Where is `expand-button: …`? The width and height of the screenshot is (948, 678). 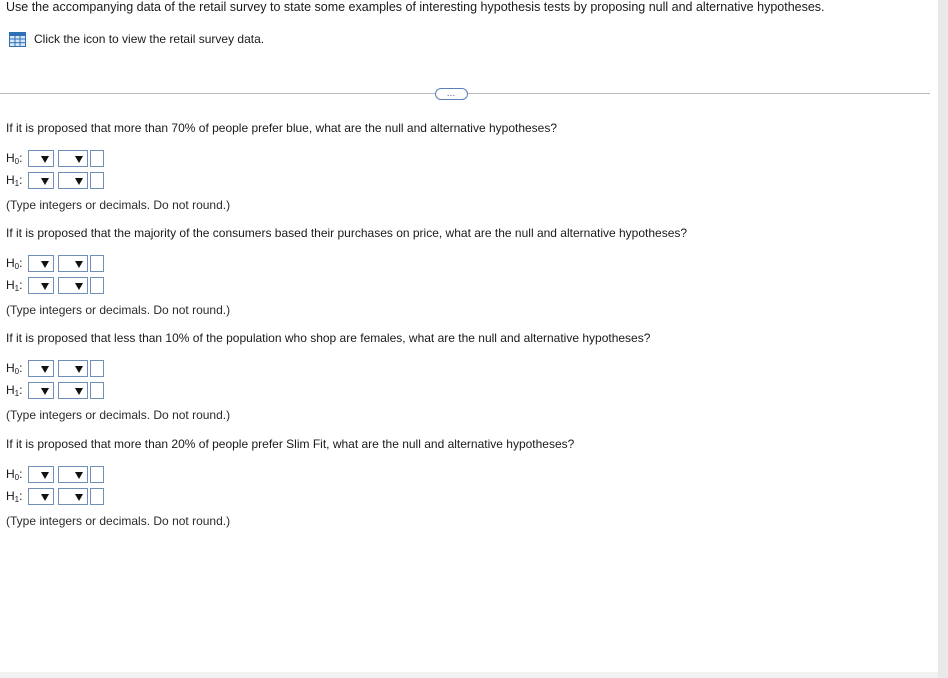
expand-button: … is located at coordinates (451, 94).